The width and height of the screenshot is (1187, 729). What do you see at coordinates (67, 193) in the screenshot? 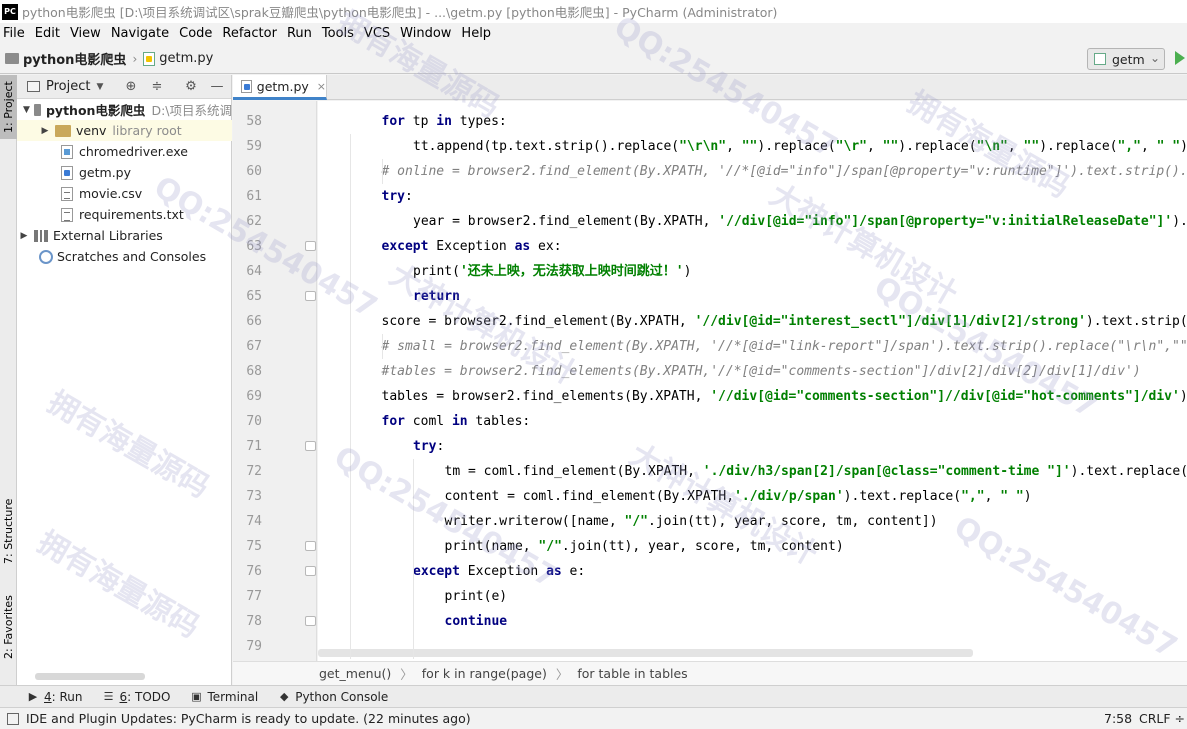
I see `csv-file-icon` at bounding box center [67, 193].